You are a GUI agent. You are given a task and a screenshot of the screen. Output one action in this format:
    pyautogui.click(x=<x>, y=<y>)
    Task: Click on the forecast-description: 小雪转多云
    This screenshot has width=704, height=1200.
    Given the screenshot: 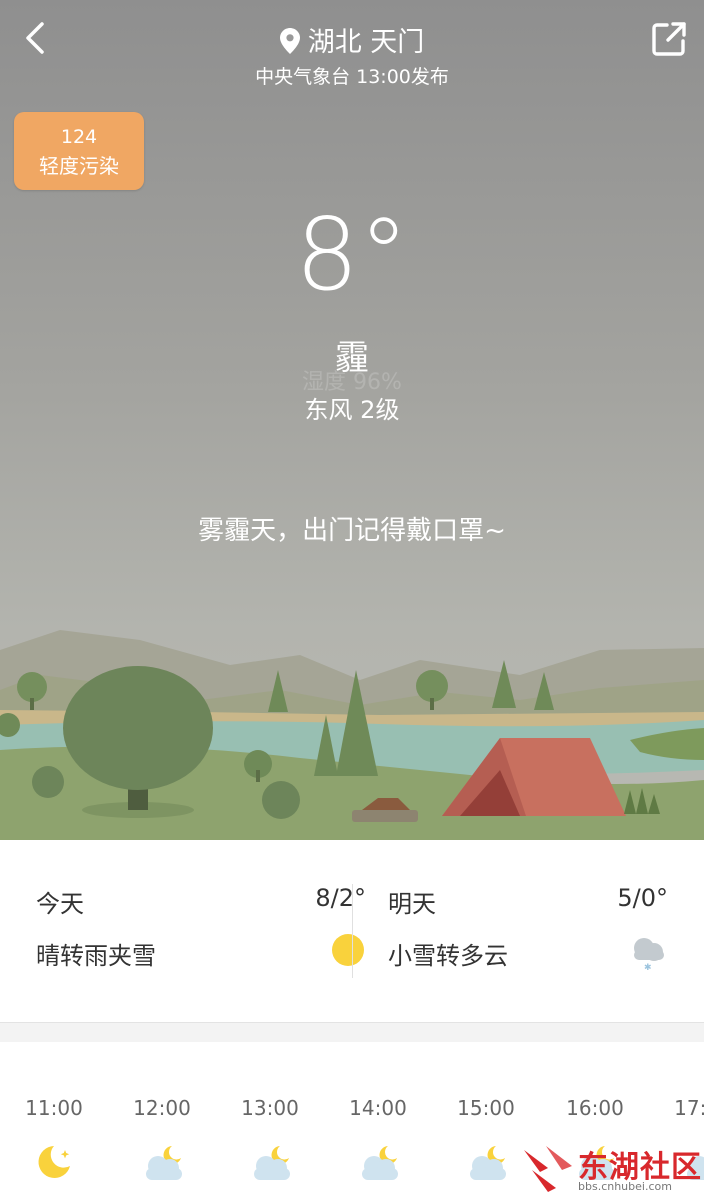 What is the action you would take?
    pyautogui.click(x=448, y=956)
    